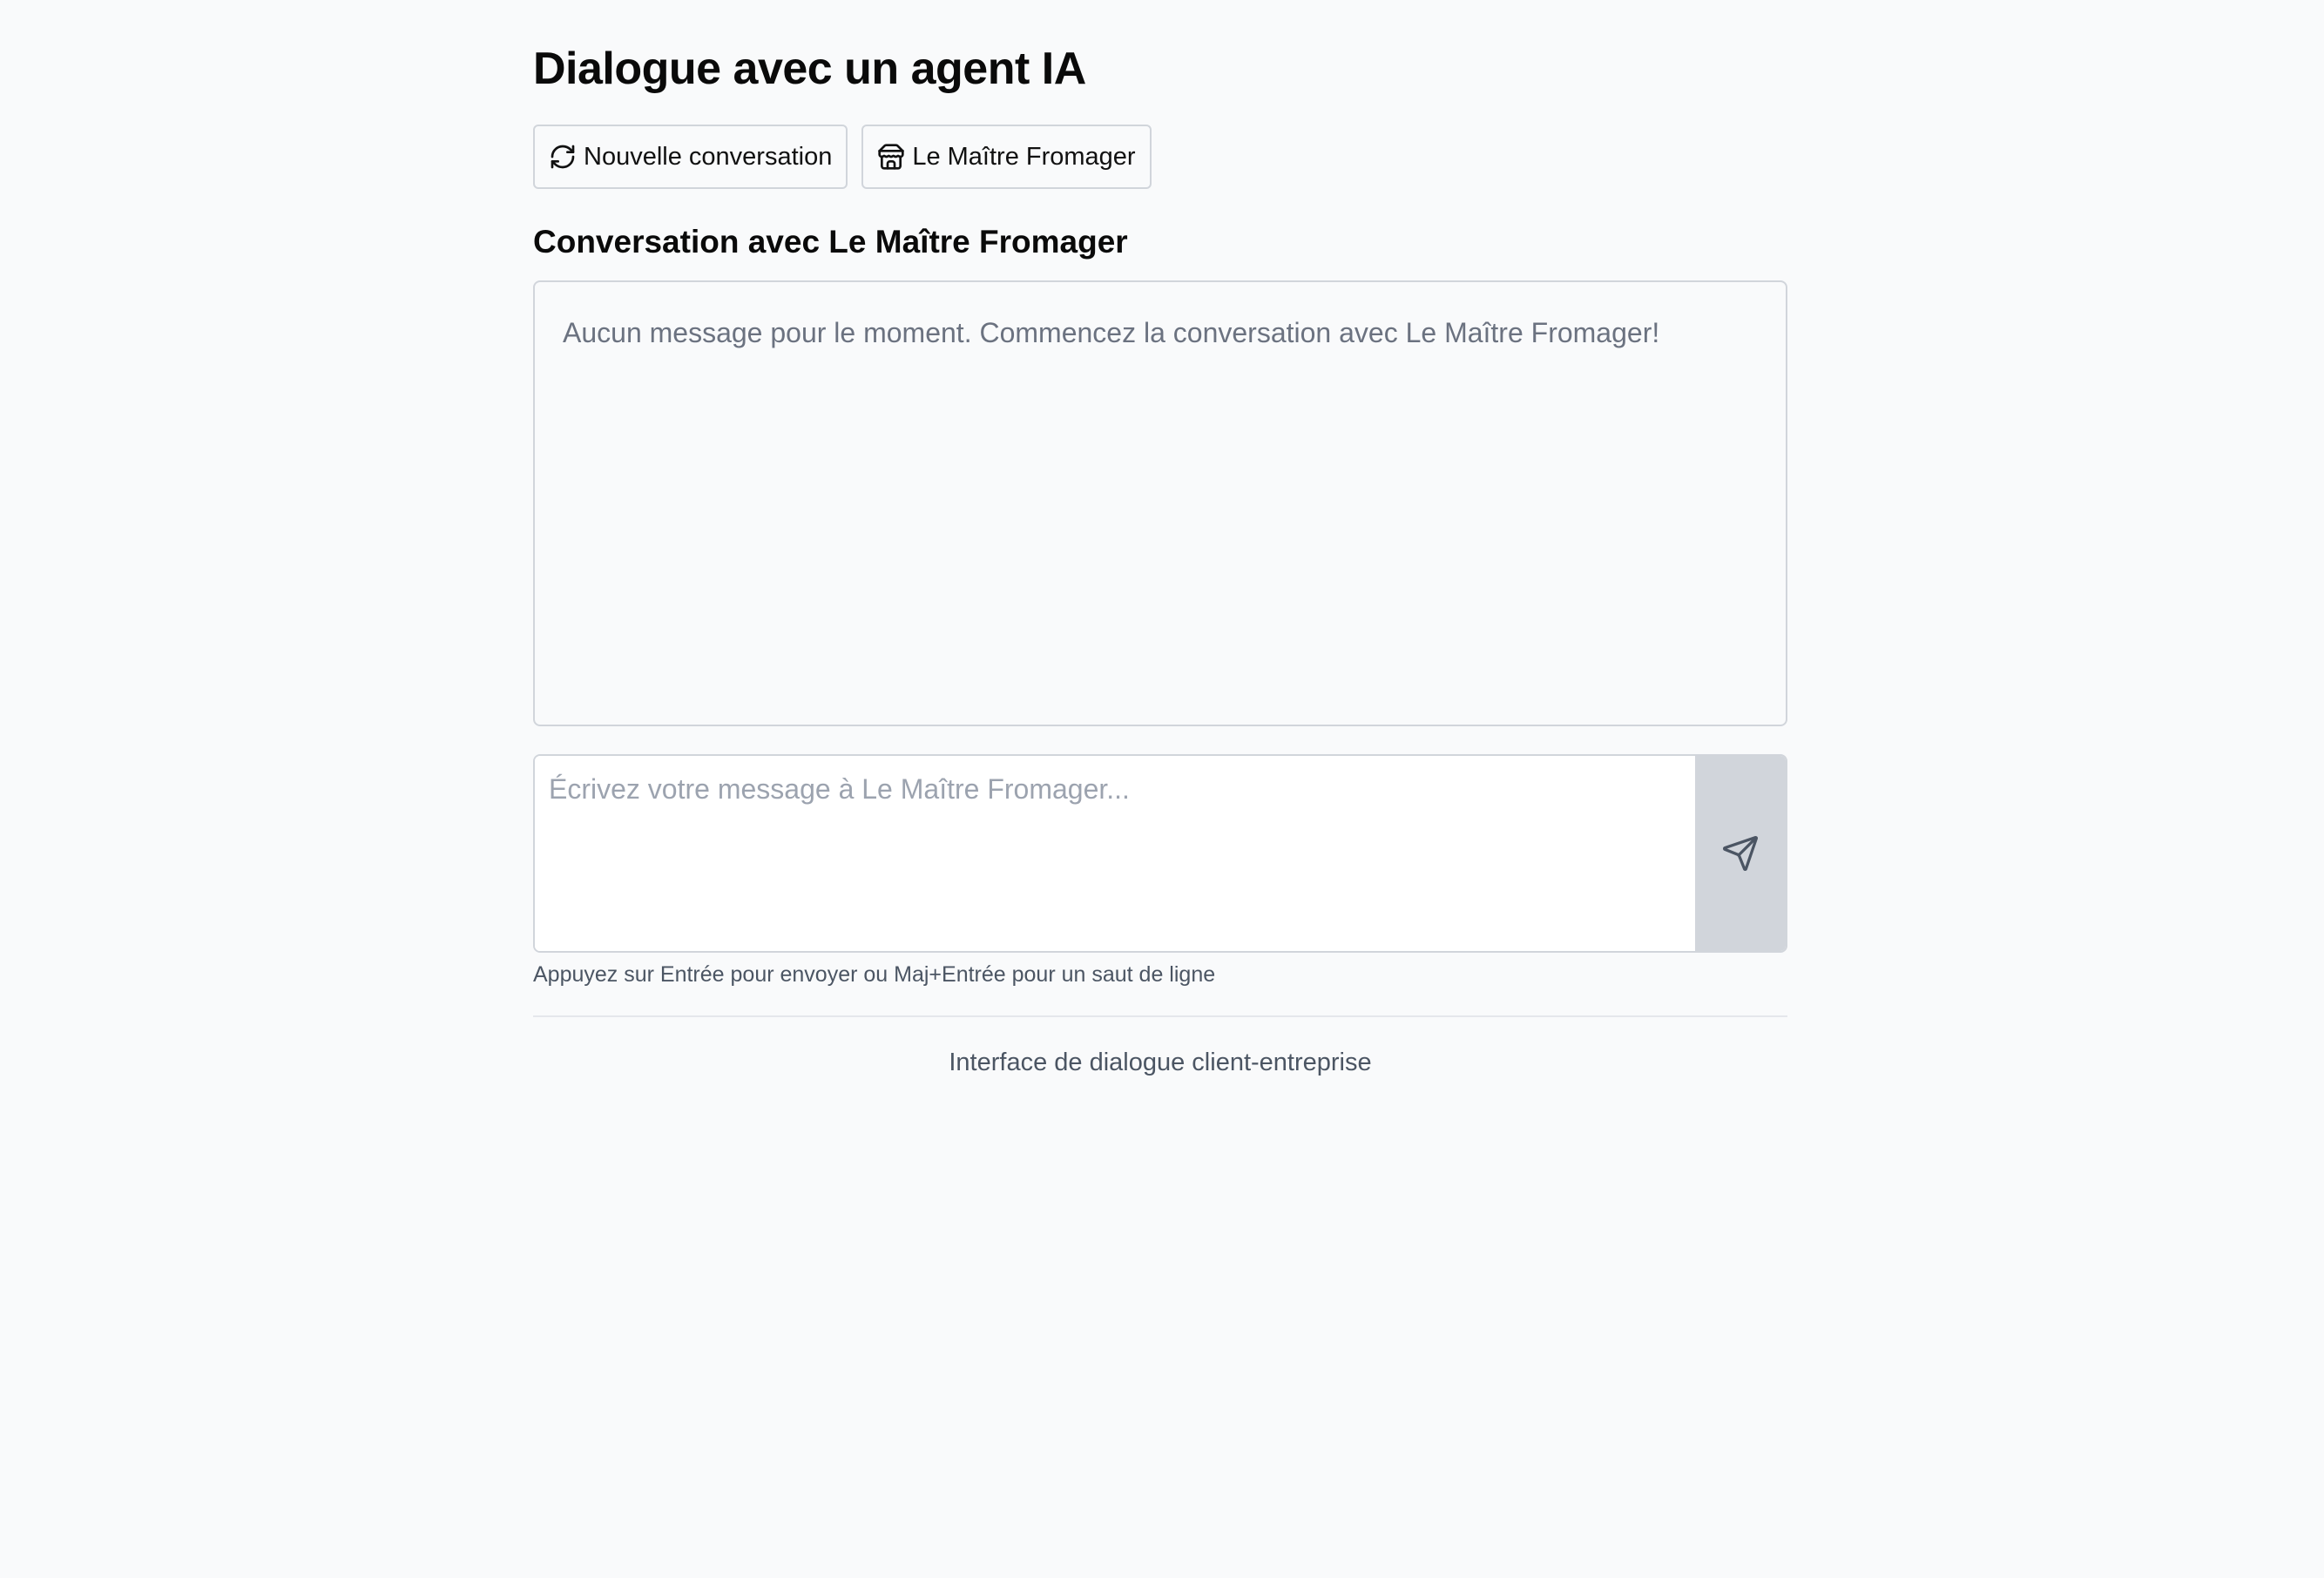 The image size is (2324, 1578). I want to click on conversation-title: Conversation avec Le Maître Fromager, so click(830, 242).